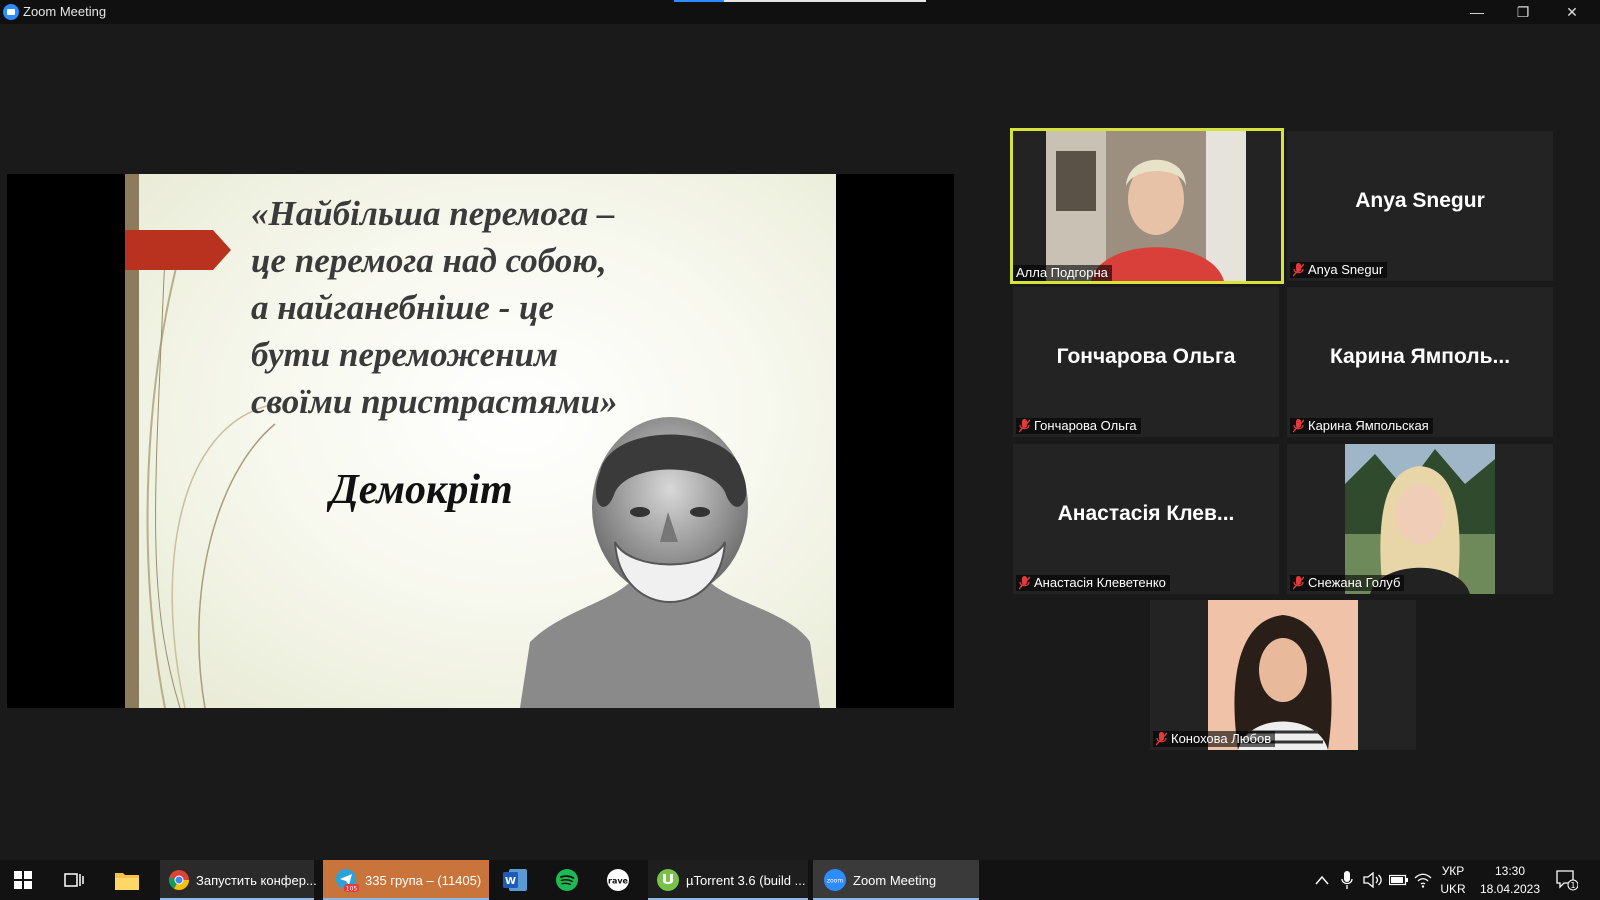 The image size is (1600, 900). Describe the element at coordinates (429, 260) in the screenshot. I see `quote-line: це перемога над собою,` at that location.